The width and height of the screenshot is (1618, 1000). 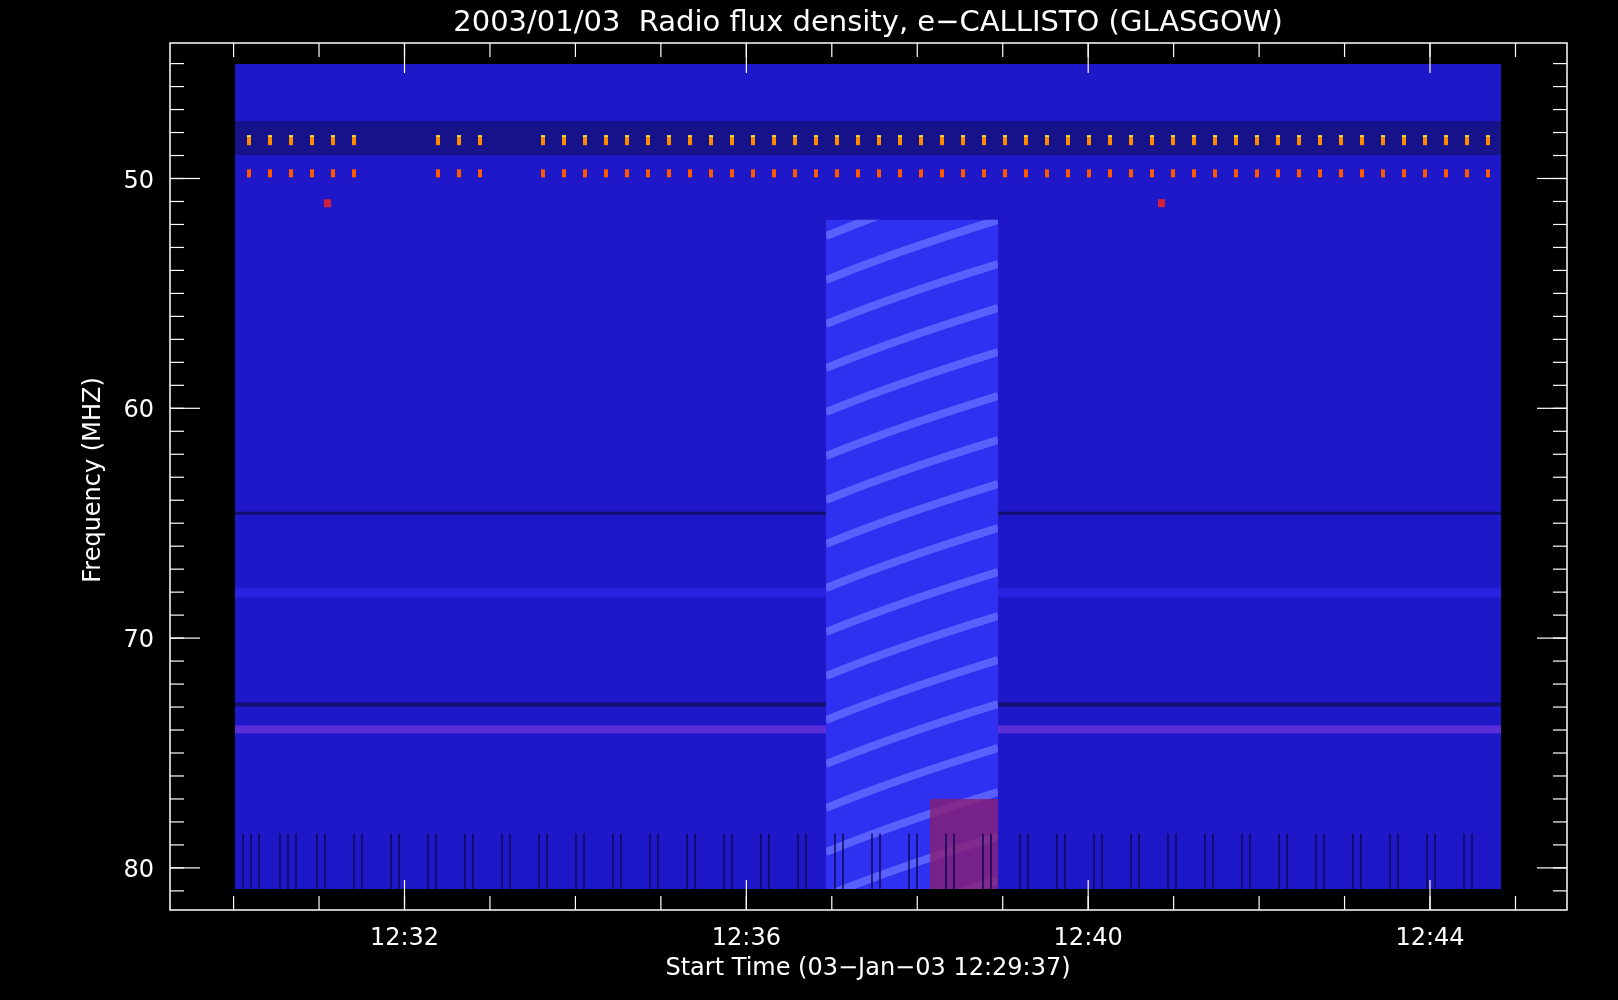 I want to click on x-tick-label: 12:36, so click(x=746, y=937).